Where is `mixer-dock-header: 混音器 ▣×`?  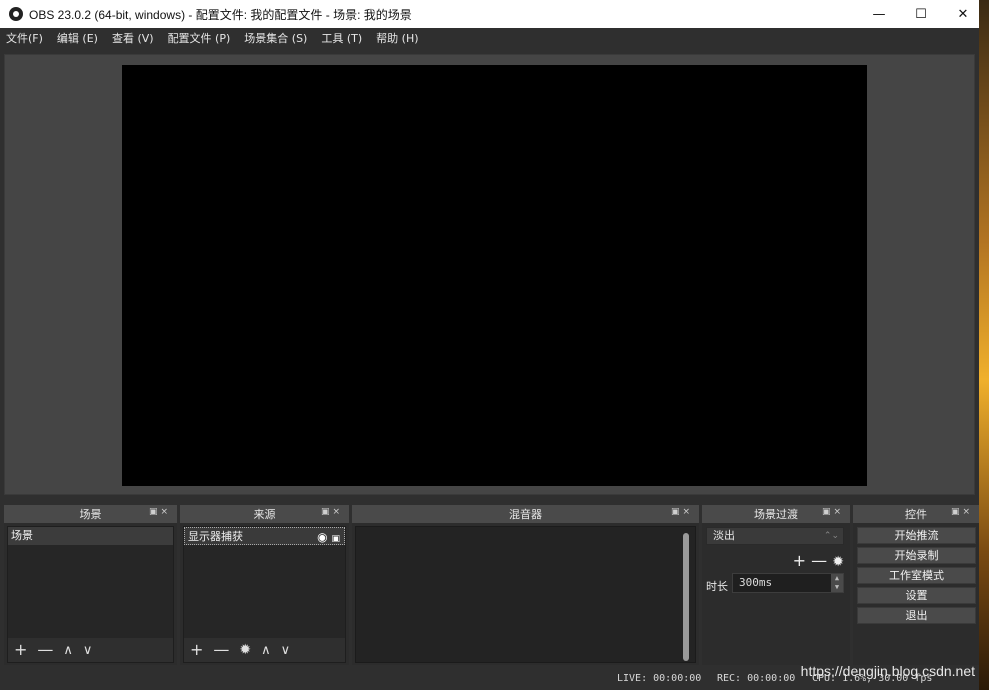
mixer-dock-header: 混音器 ▣× is located at coordinates (525, 514).